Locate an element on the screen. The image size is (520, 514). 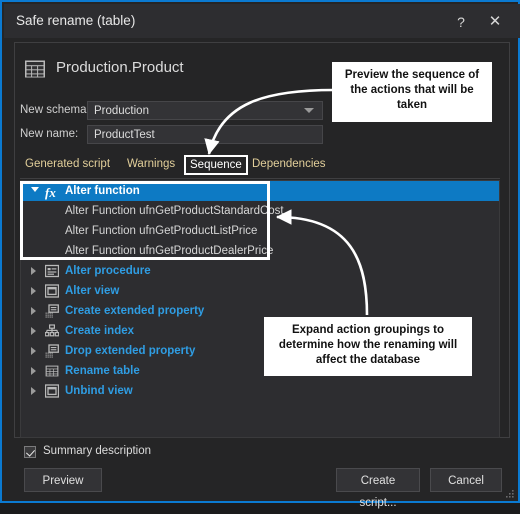
tree-child-item: Alter Function ufnGetProductListPrice is located at coordinates (260, 231).